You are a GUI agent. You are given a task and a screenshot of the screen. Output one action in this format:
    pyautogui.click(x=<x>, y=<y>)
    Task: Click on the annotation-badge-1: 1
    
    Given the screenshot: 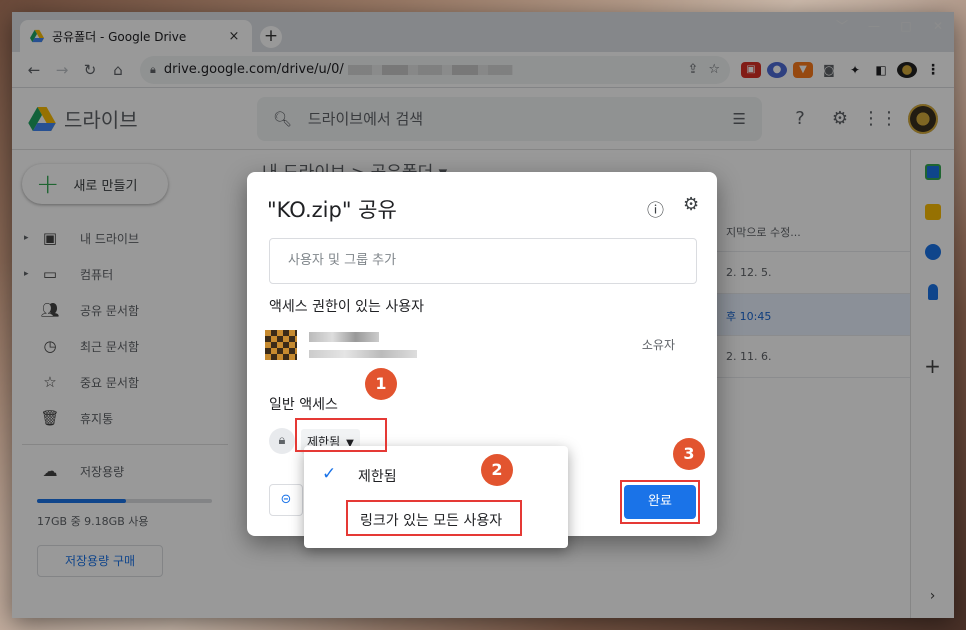 What is the action you would take?
    pyautogui.click(x=381, y=384)
    